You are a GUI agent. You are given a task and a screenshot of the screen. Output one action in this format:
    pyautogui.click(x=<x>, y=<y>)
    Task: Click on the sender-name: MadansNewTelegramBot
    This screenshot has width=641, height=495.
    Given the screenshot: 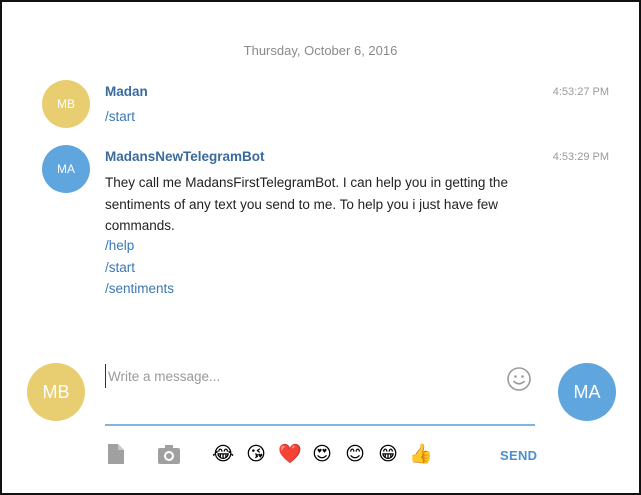 What is the action you would take?
    pyautogui.click(x=185, y=156)
    